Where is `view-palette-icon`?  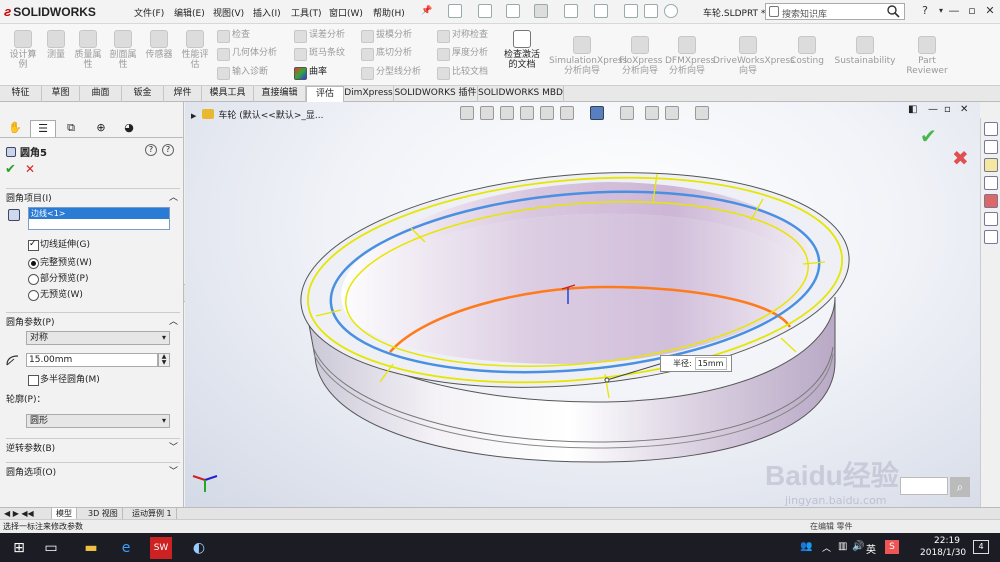
view-palette-icon is located at coordinates (991, 183).